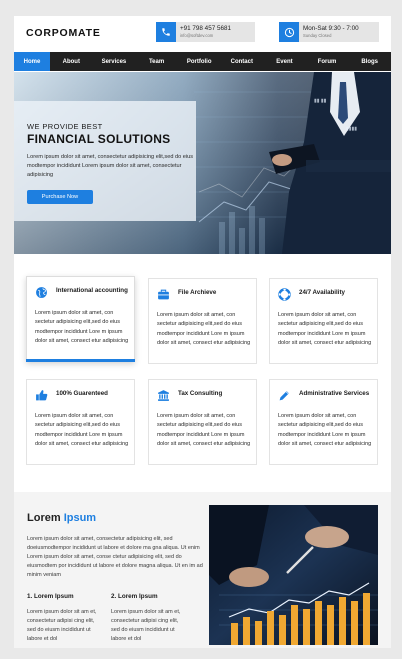 The image size is (402, 659). What do you see at coordinates (71, 61) in the screenshot?
I see `nav-item-about: About` at bounding box center [71, 61].